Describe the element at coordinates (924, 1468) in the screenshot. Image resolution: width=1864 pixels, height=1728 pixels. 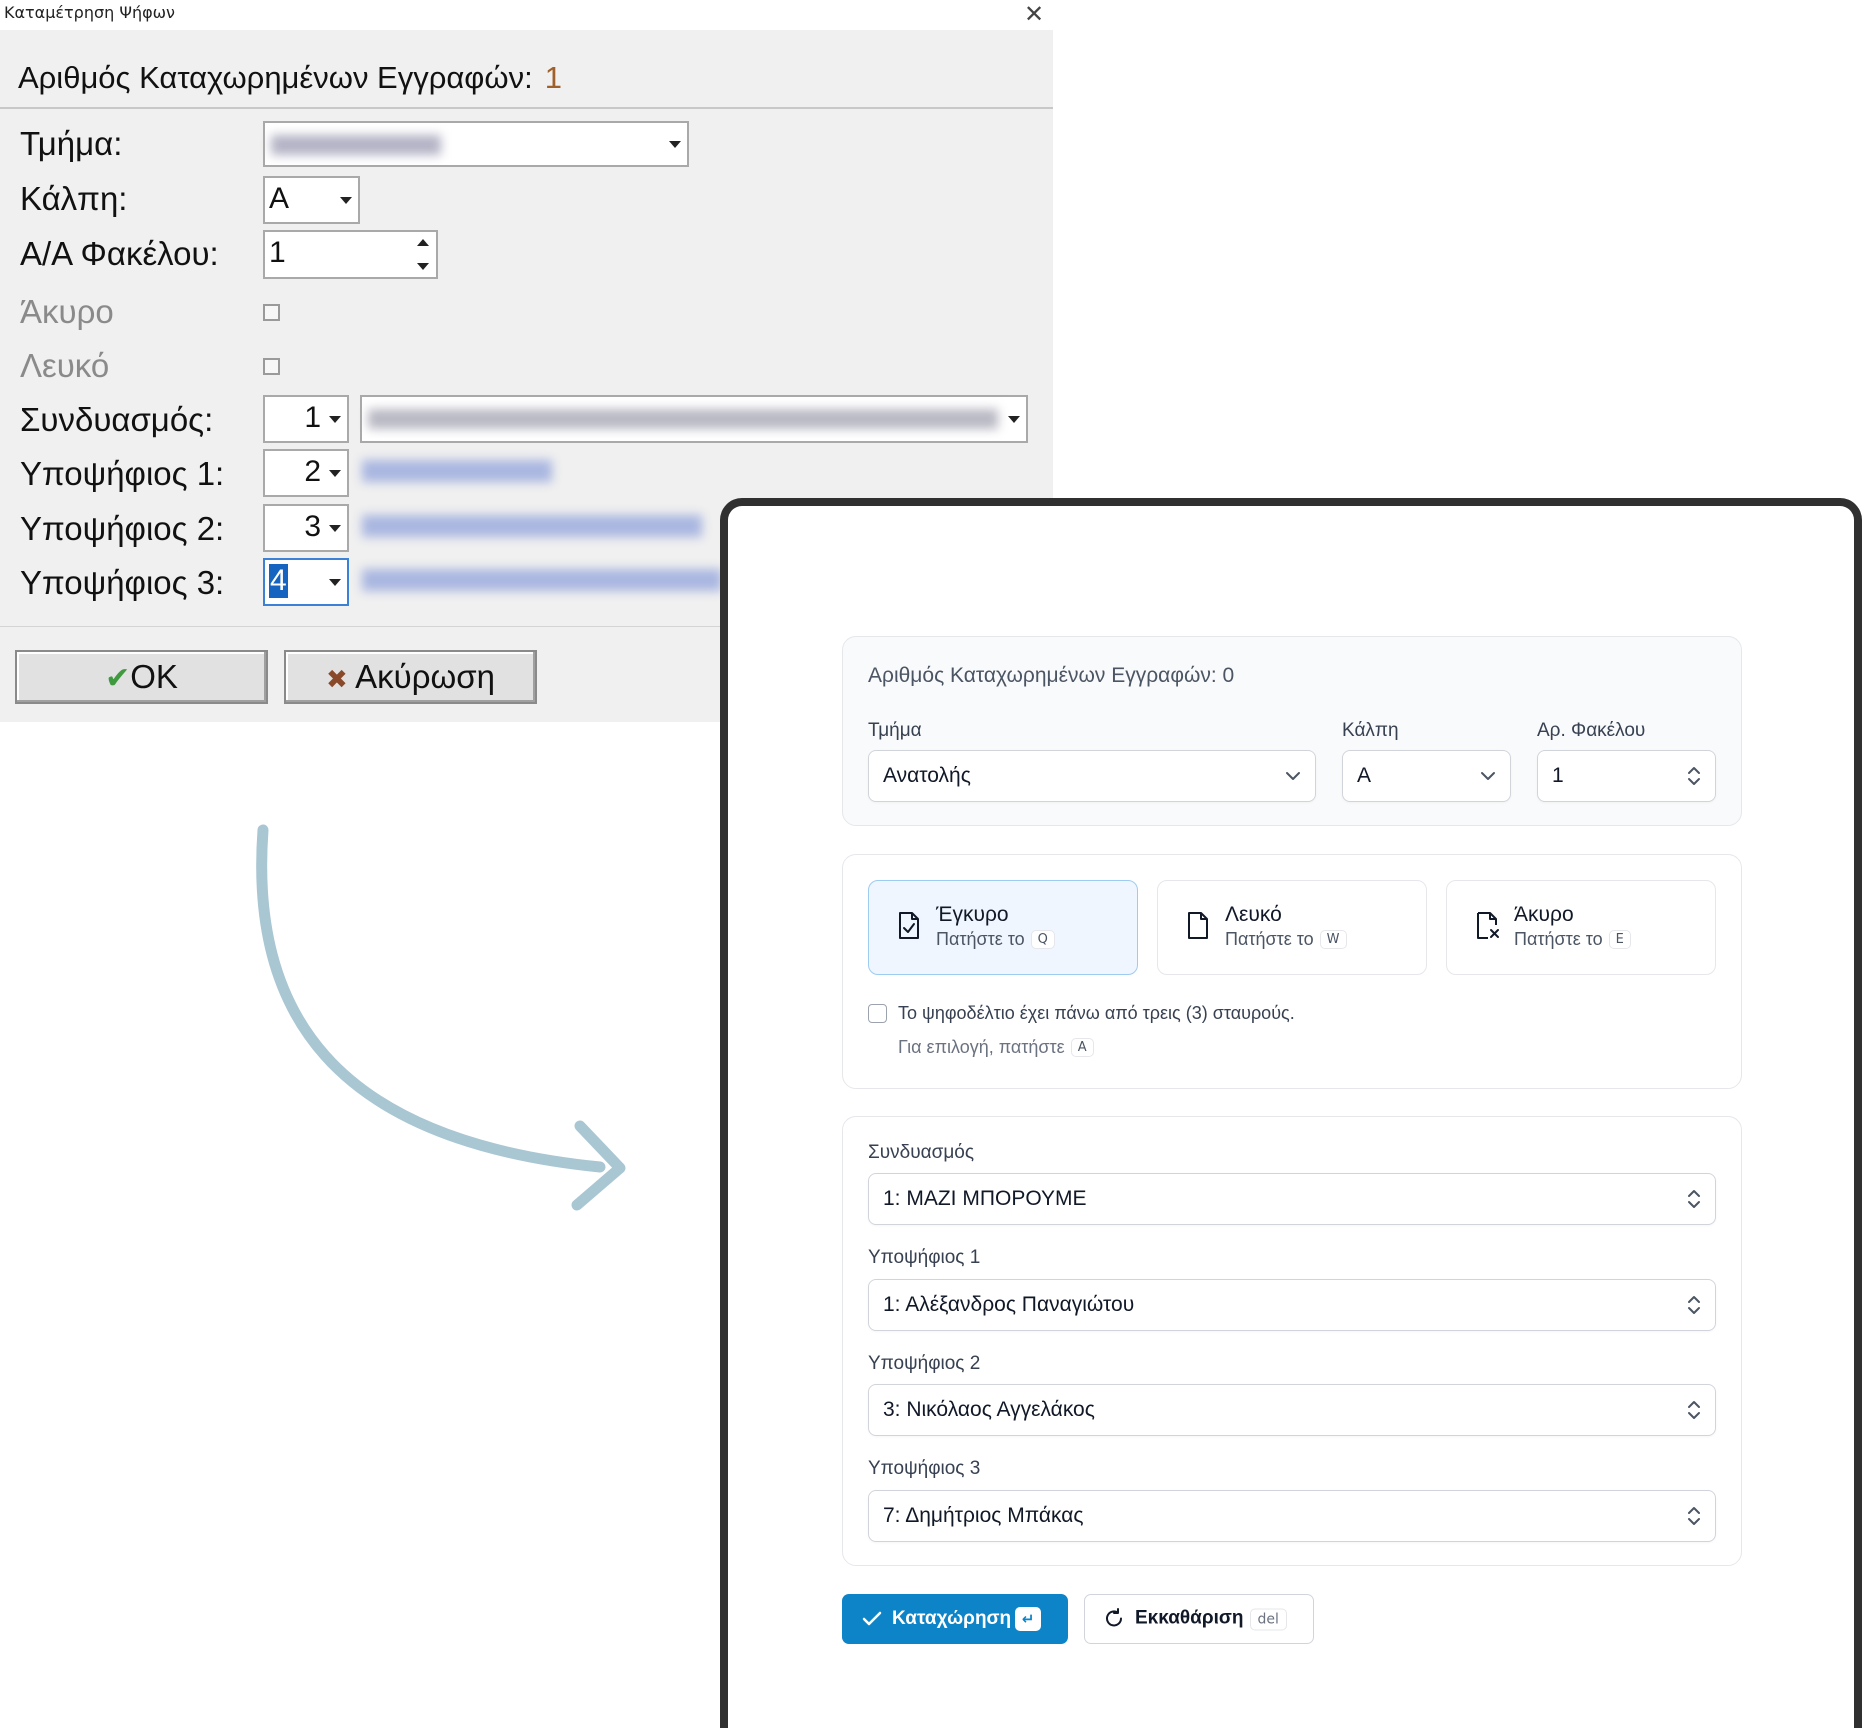
I see `ypopsifios3-label: Υποψήφιος 3` at that location.